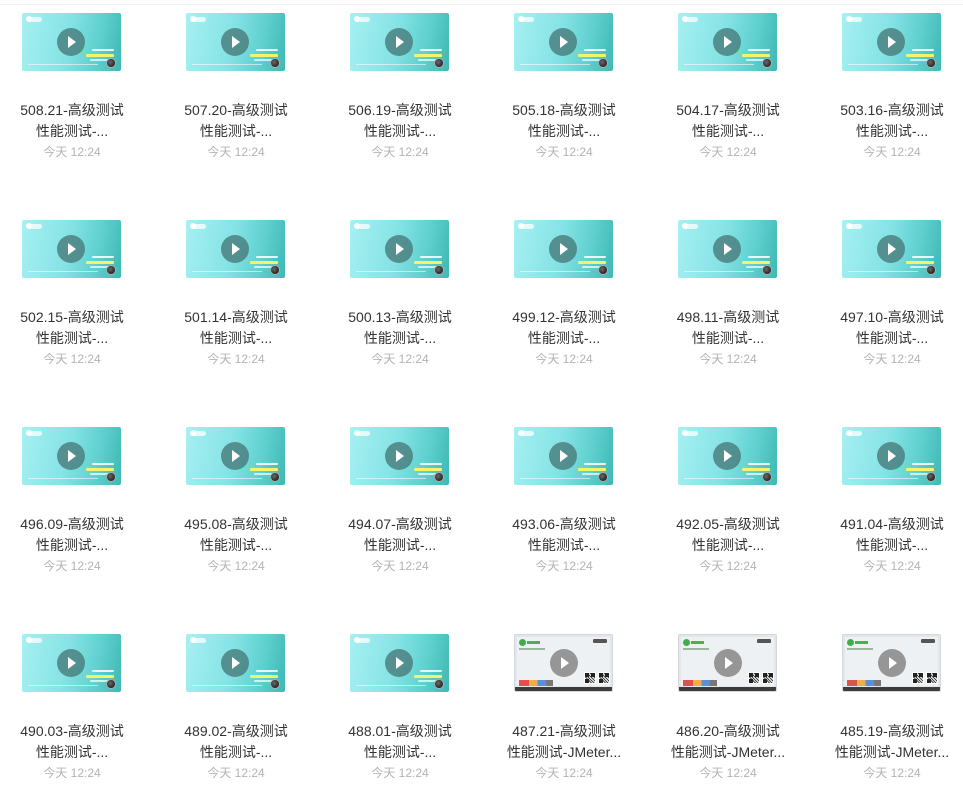 The image size is (963, 801). Describe the element at coordinates (400, 110) in the screenshot. I see `file-name-line-1: 506.19-高级测试` at that location.